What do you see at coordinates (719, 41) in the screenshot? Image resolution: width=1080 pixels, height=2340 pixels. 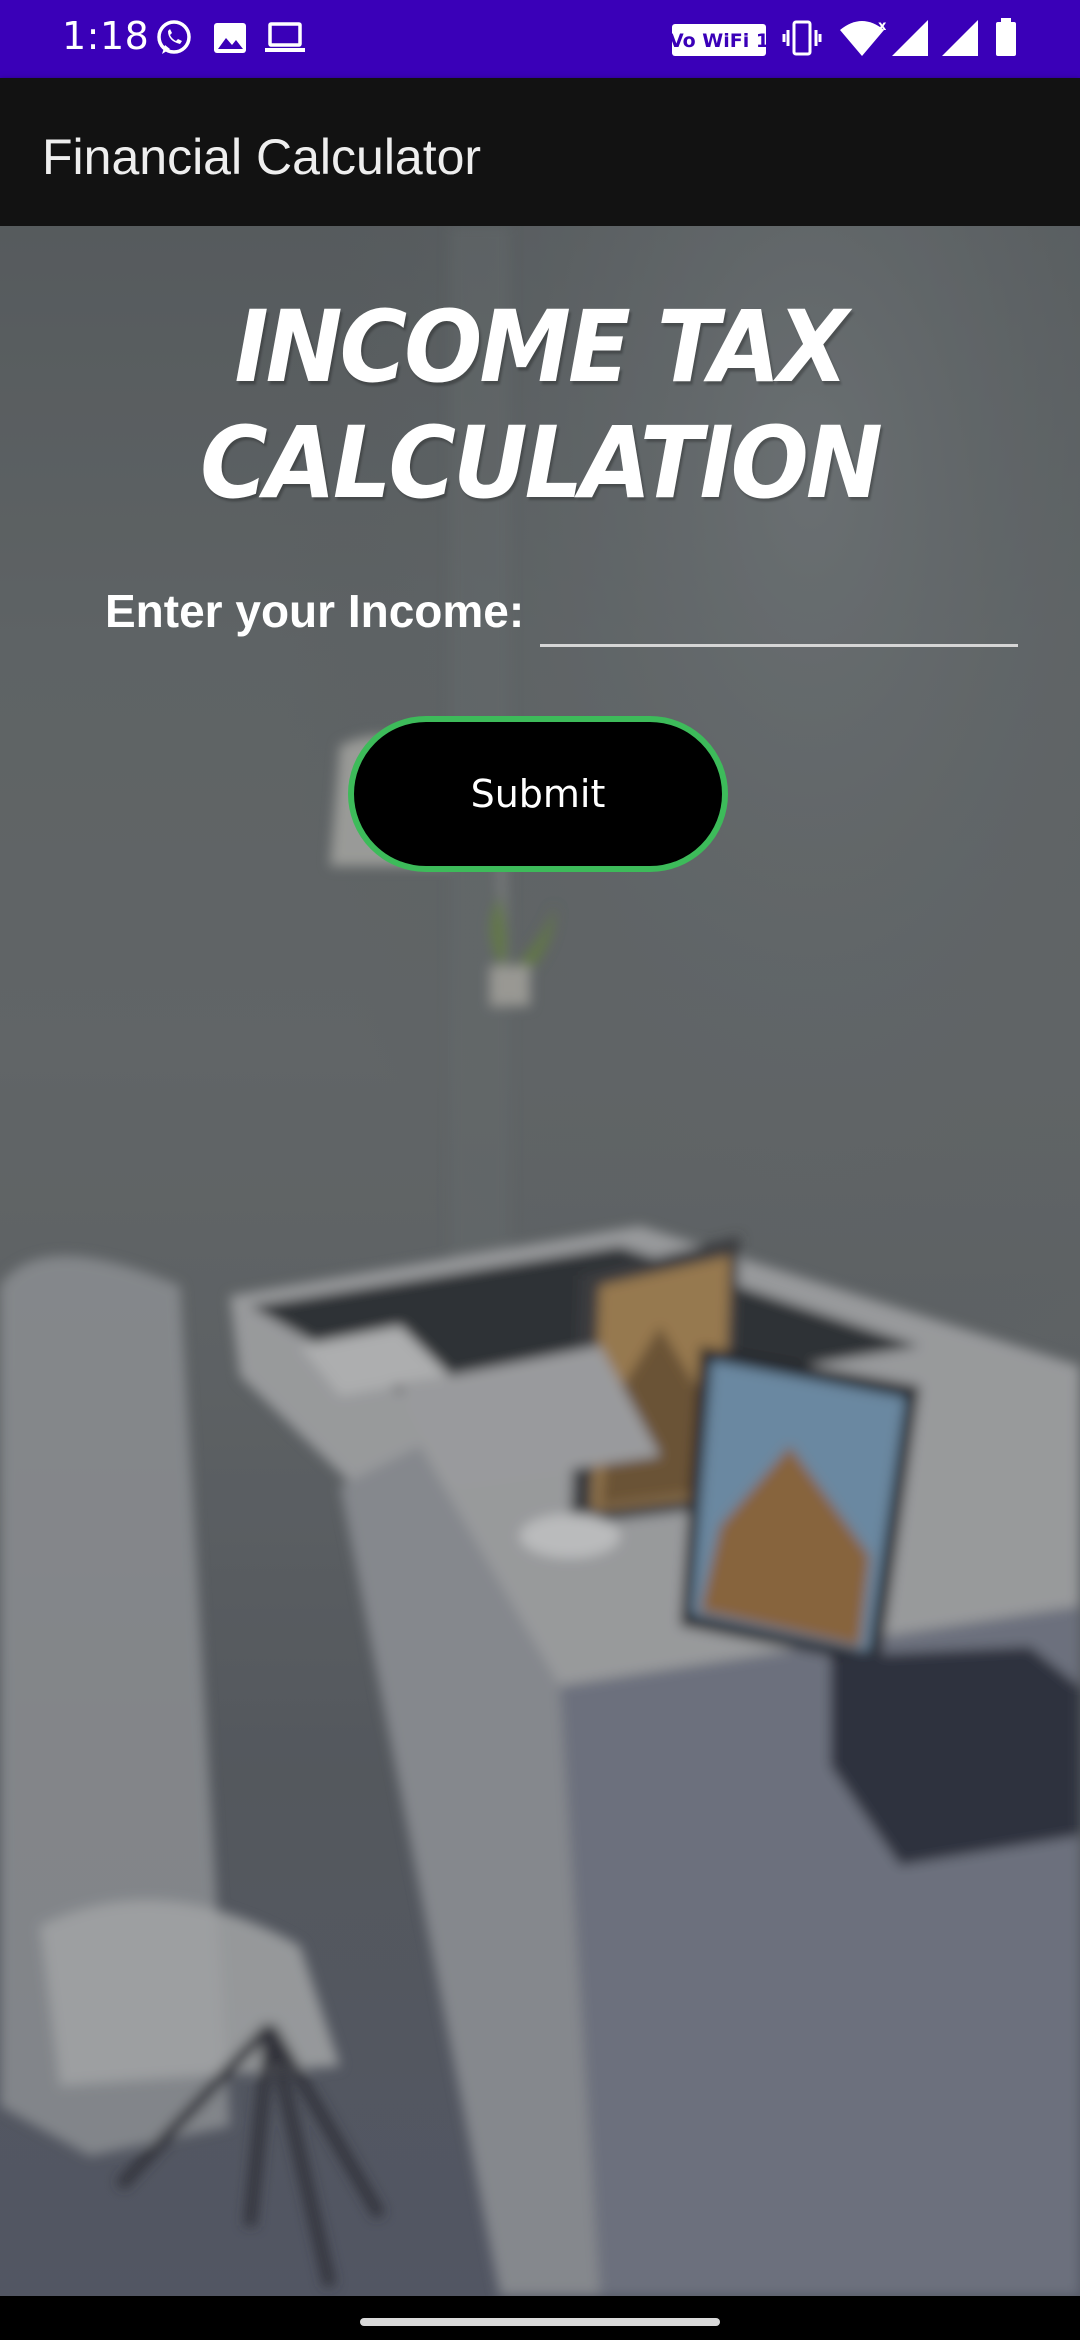 I see `vowifi-badge-text: Vo WiFi 1` at bounding box center [719, 41].